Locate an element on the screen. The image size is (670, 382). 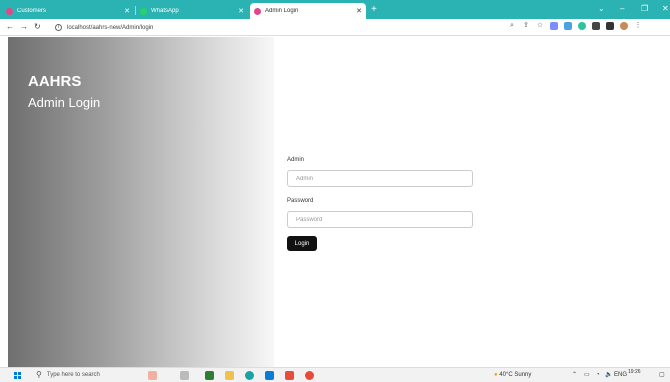
tab-admin-login: Admin Login ✕ is located at coordinates (308, 11).